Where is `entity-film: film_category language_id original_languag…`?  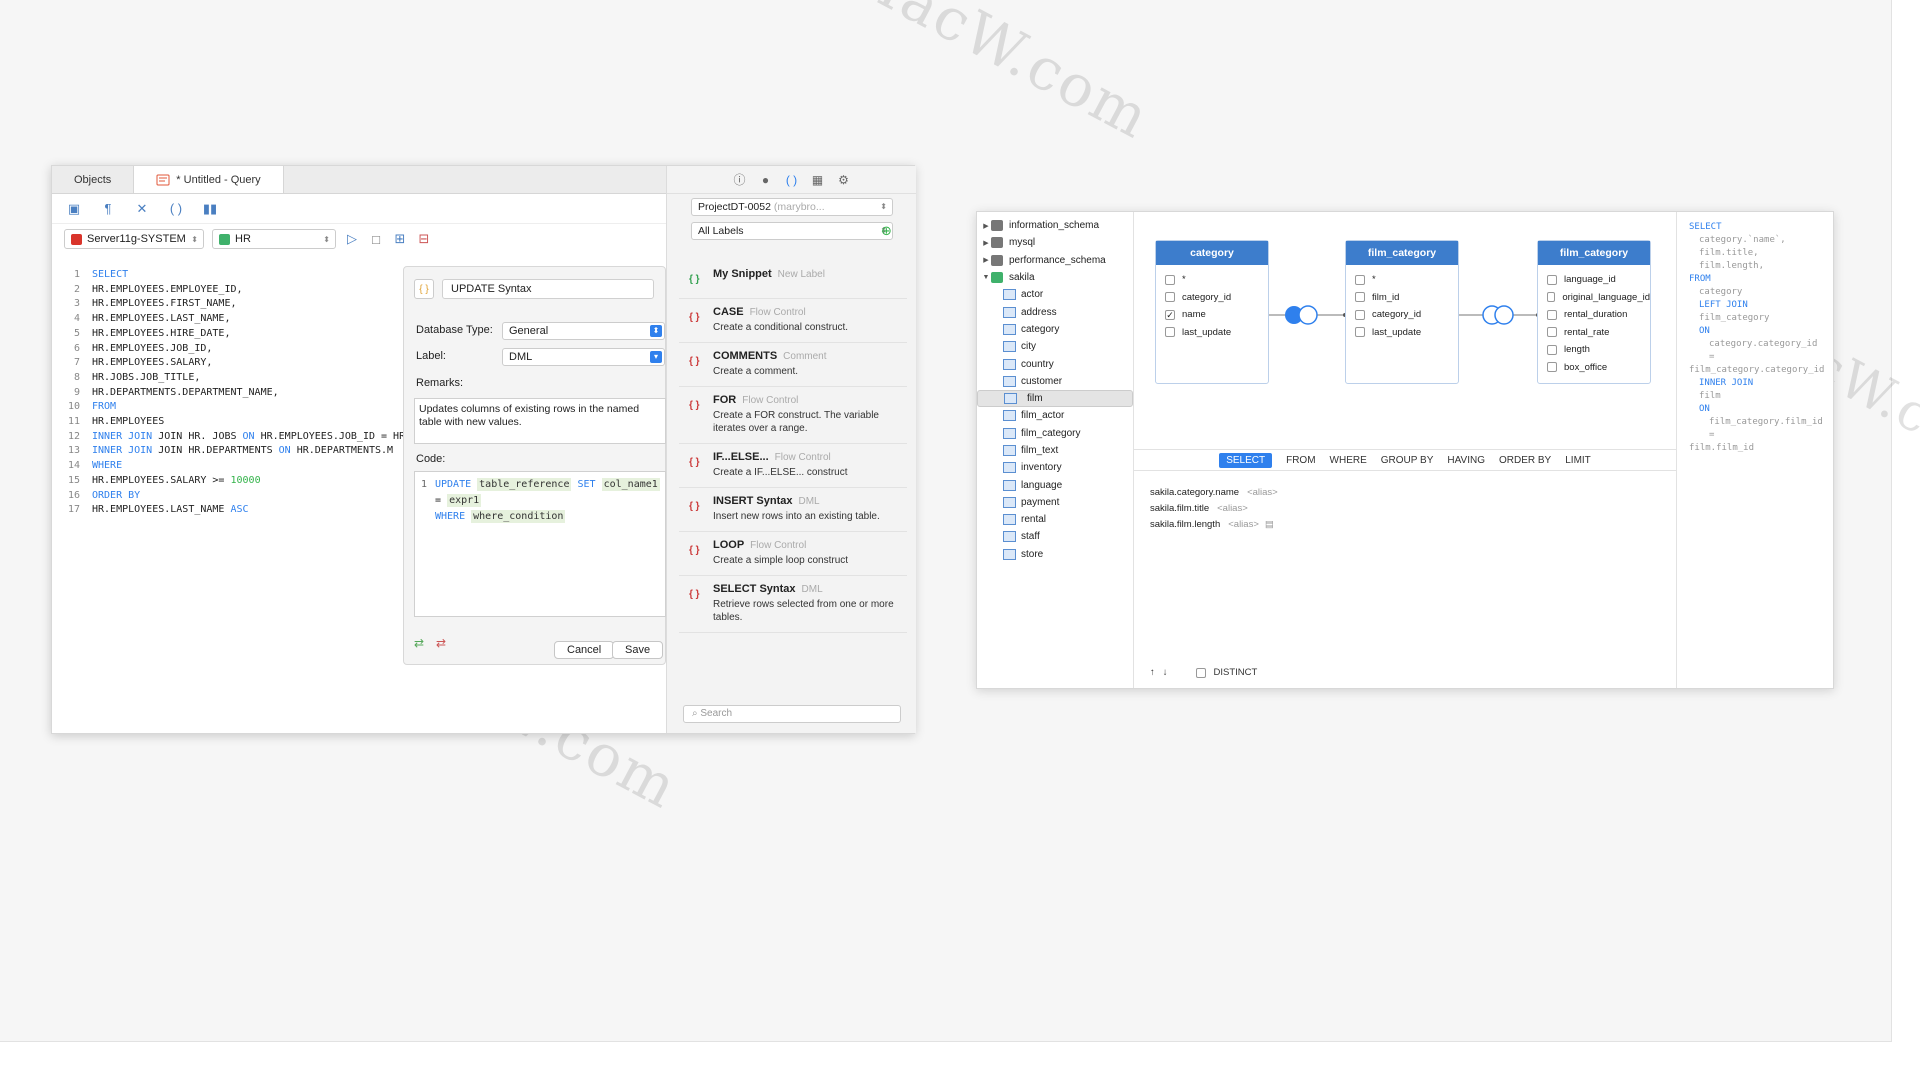
entity-film: film_category language_id original_languag… is located at coordinates (1594, 312).